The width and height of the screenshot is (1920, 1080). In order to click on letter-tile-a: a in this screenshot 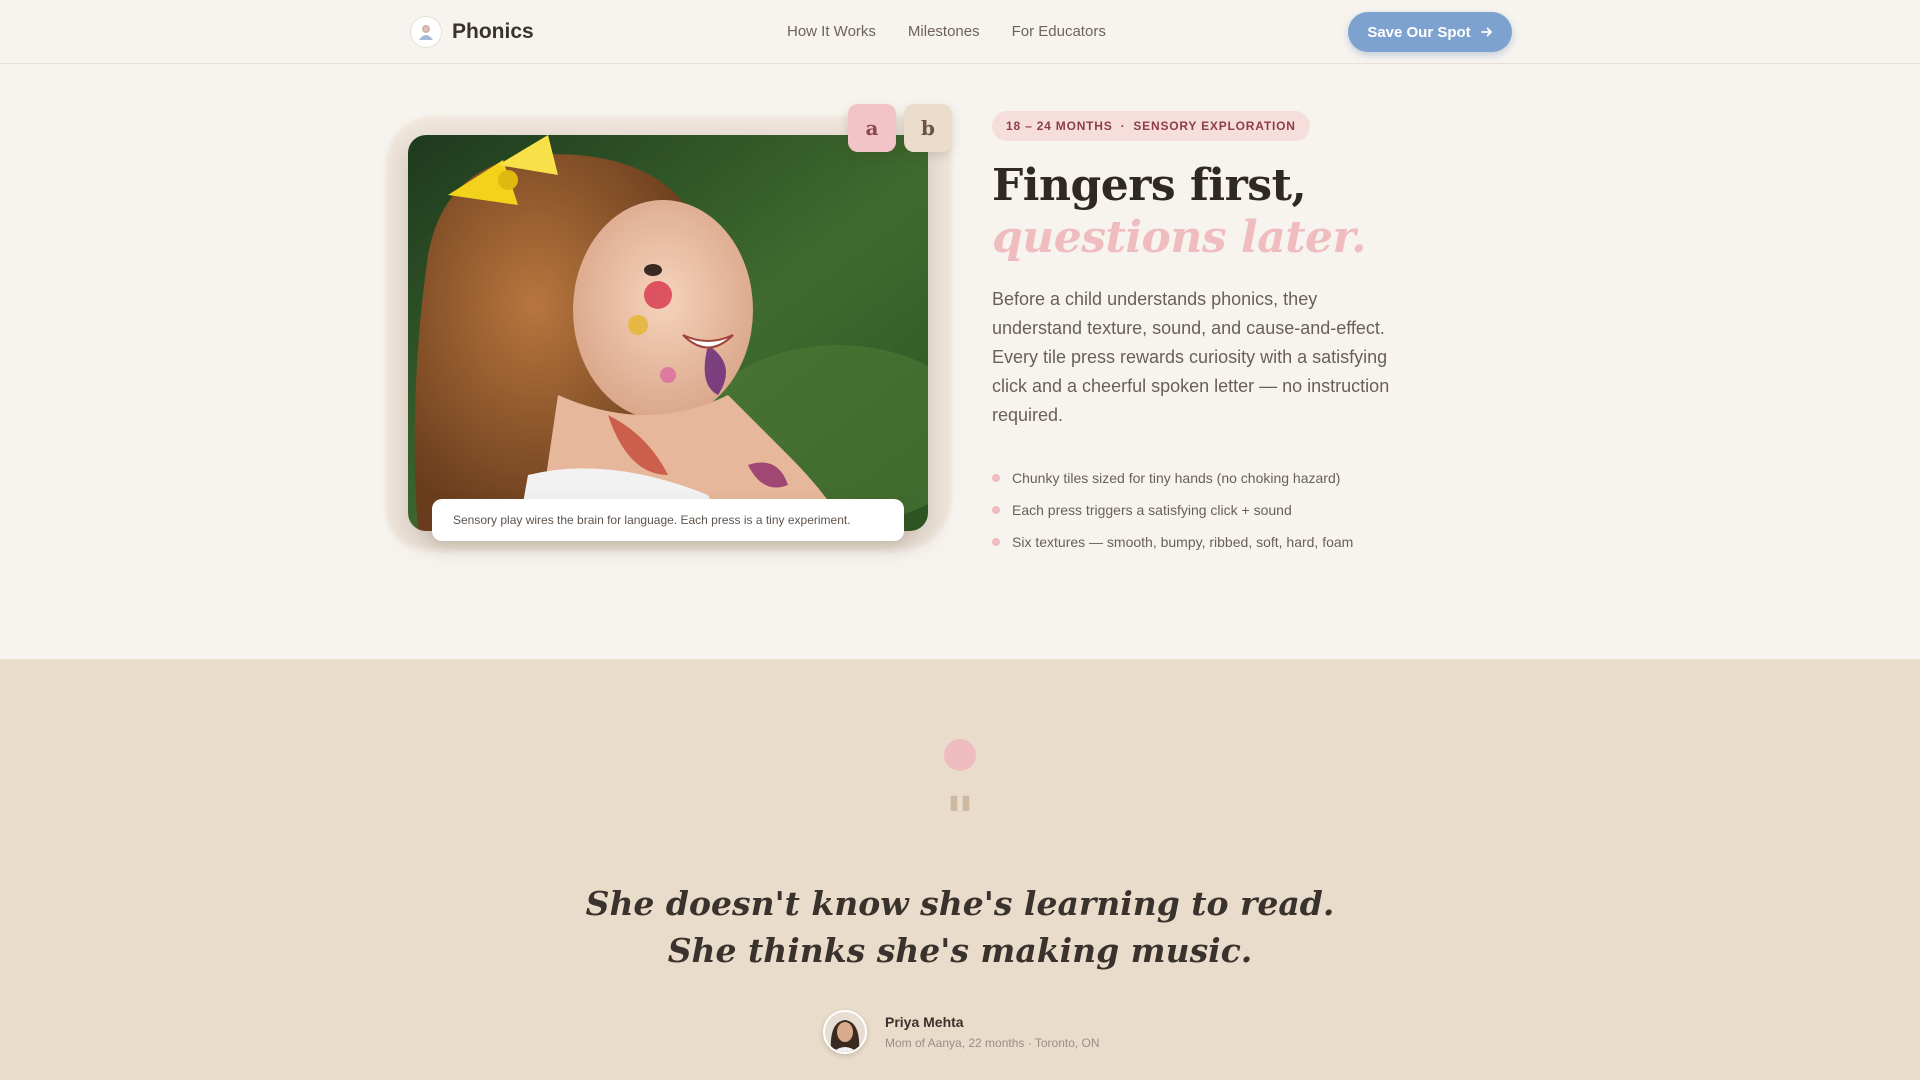, I will do `click(872, 128)`.